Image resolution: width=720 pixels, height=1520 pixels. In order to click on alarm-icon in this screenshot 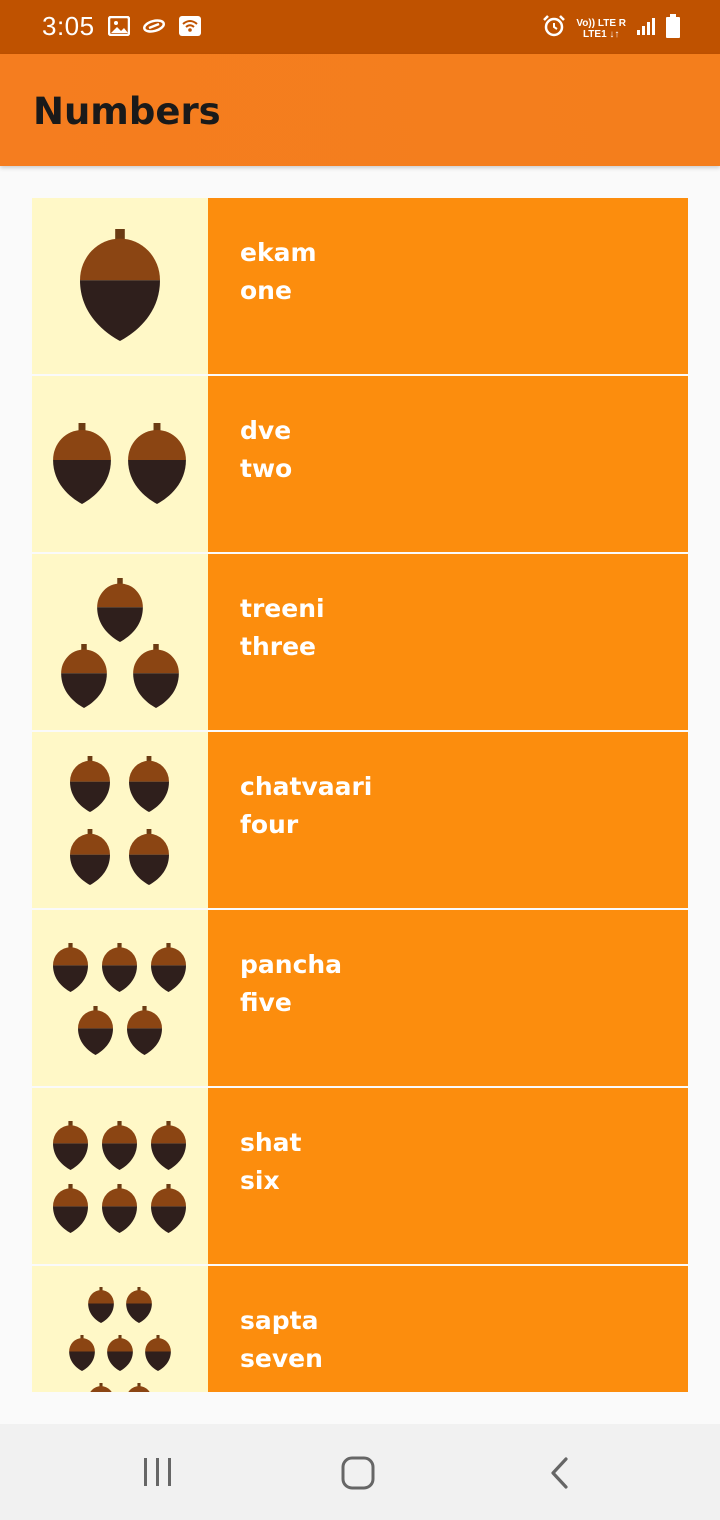, I will do `click(554, 28)`.